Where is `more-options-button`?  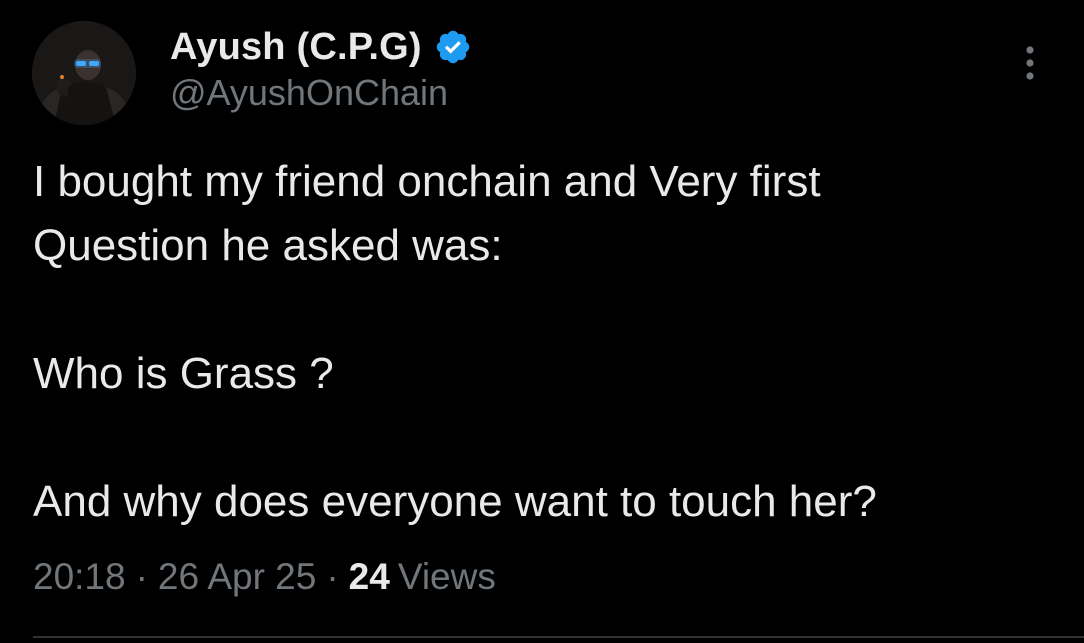 more-options-button is located at coordinates (1030, 63).